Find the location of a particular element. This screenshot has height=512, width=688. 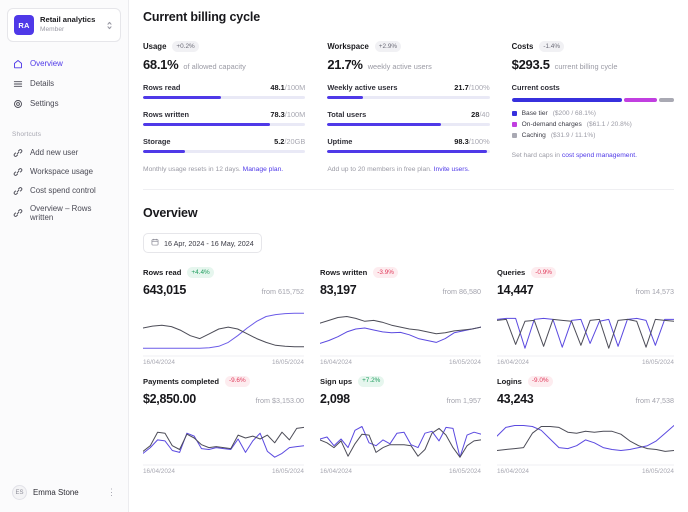

shortcut-label: Workspace usage is located at coordinates (62, 171).